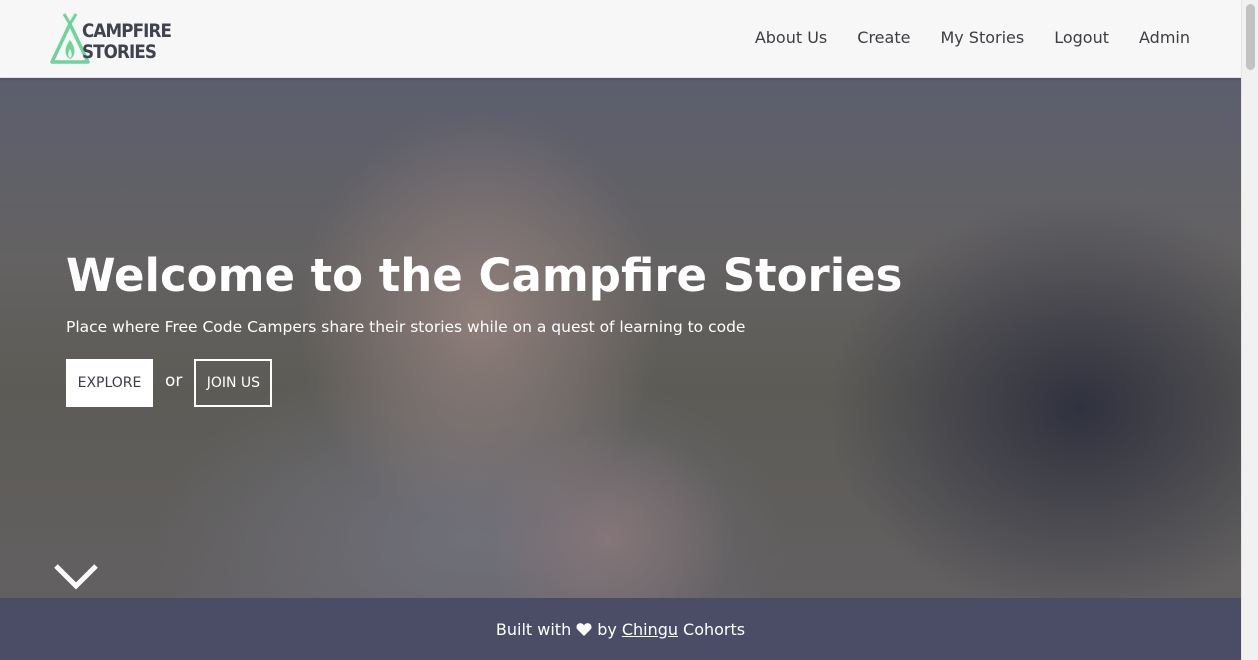  What do you see at coordinates (1081, 38) in the screenshot?
I see `nav-logout: Logout` at bounding box center [1081, 38].